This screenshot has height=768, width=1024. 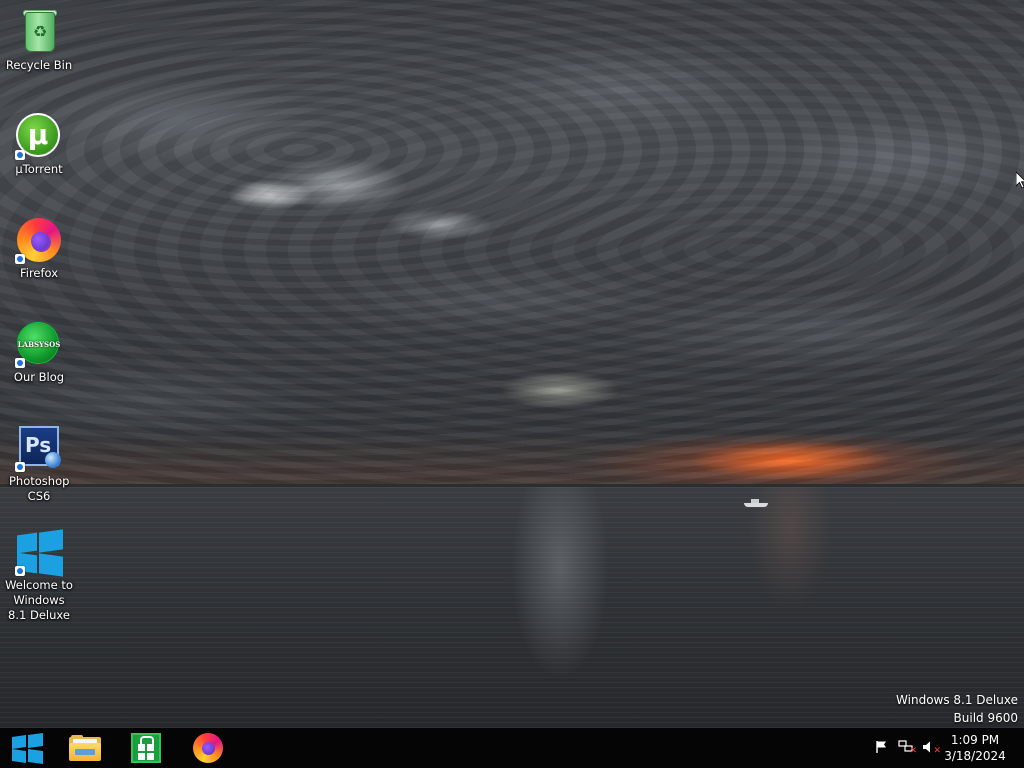 I want to click on file-explorer-icon, so click(x=85, y=748).